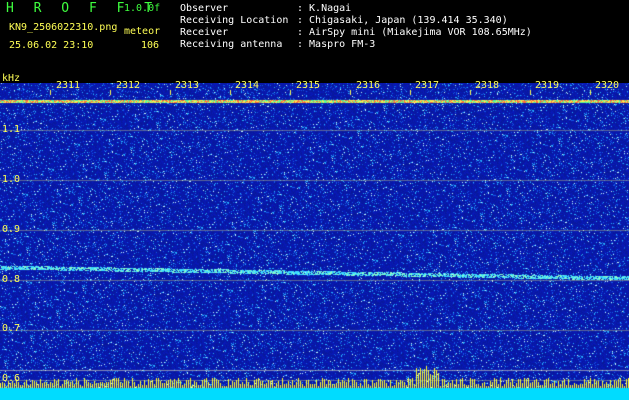 This screenshot has width=629, height=400. What do you see at coordinates (128, 85) in the screenshot?
I see `x-tick-label: 2312` at bounding box center [128, 85].